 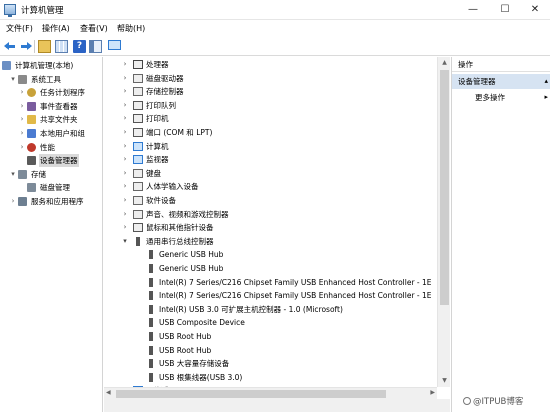 I want to click on help-icon: ?, so click(x=79, y=46).